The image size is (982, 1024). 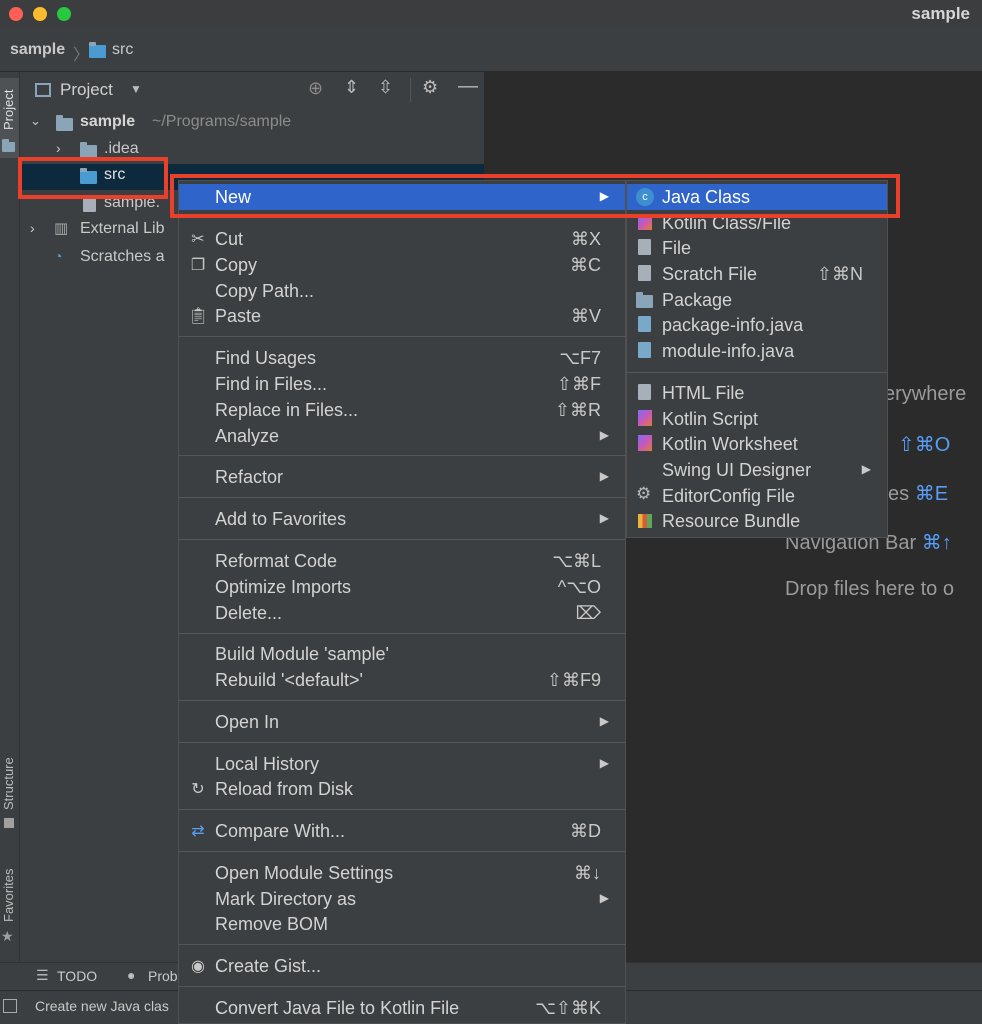 I want to click on minimize-window-button, so click(x=40, y=14).